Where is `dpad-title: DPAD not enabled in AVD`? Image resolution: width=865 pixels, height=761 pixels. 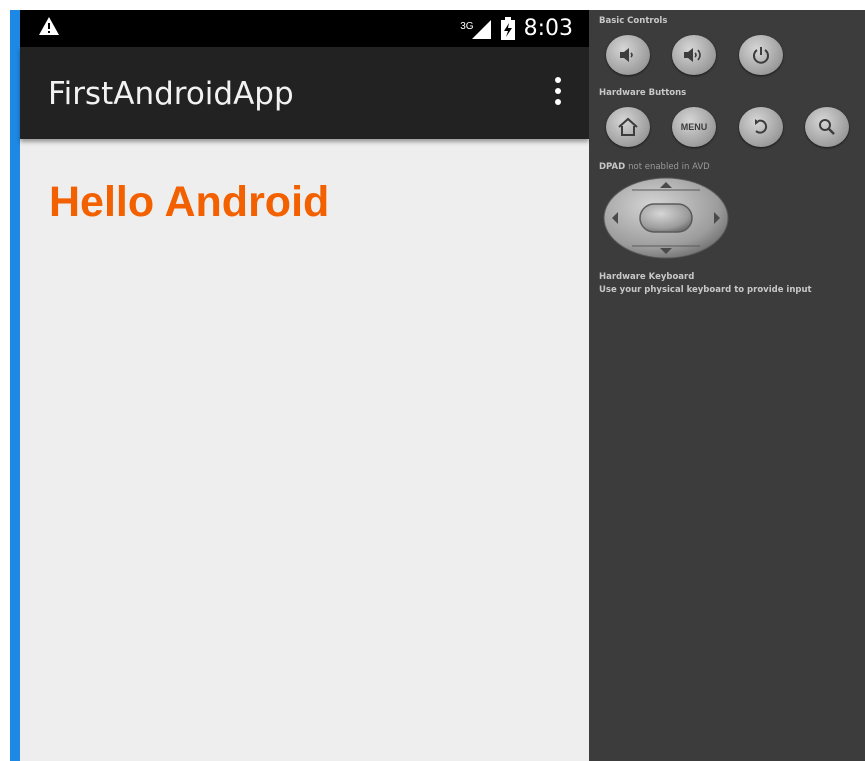
dpad-title: DPAD not enabled in AVD is located at coordinates (654, 167).